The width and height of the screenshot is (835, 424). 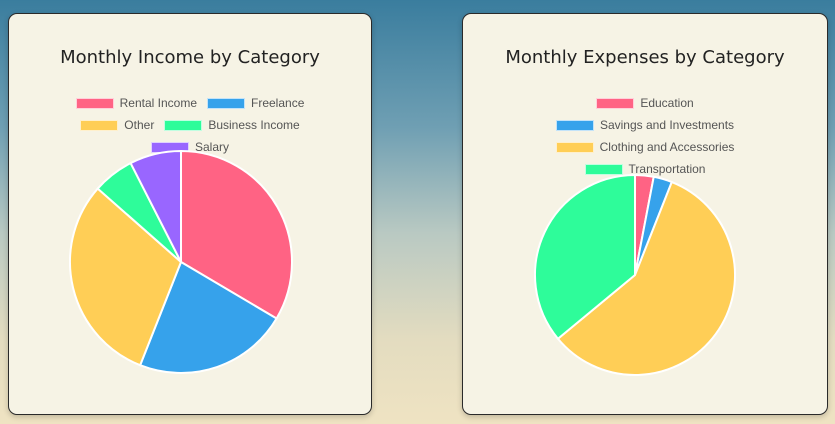 I want to click on legend-item-clothing-and-accessories: Clothing and Accessories, so click(x=645, y=147).